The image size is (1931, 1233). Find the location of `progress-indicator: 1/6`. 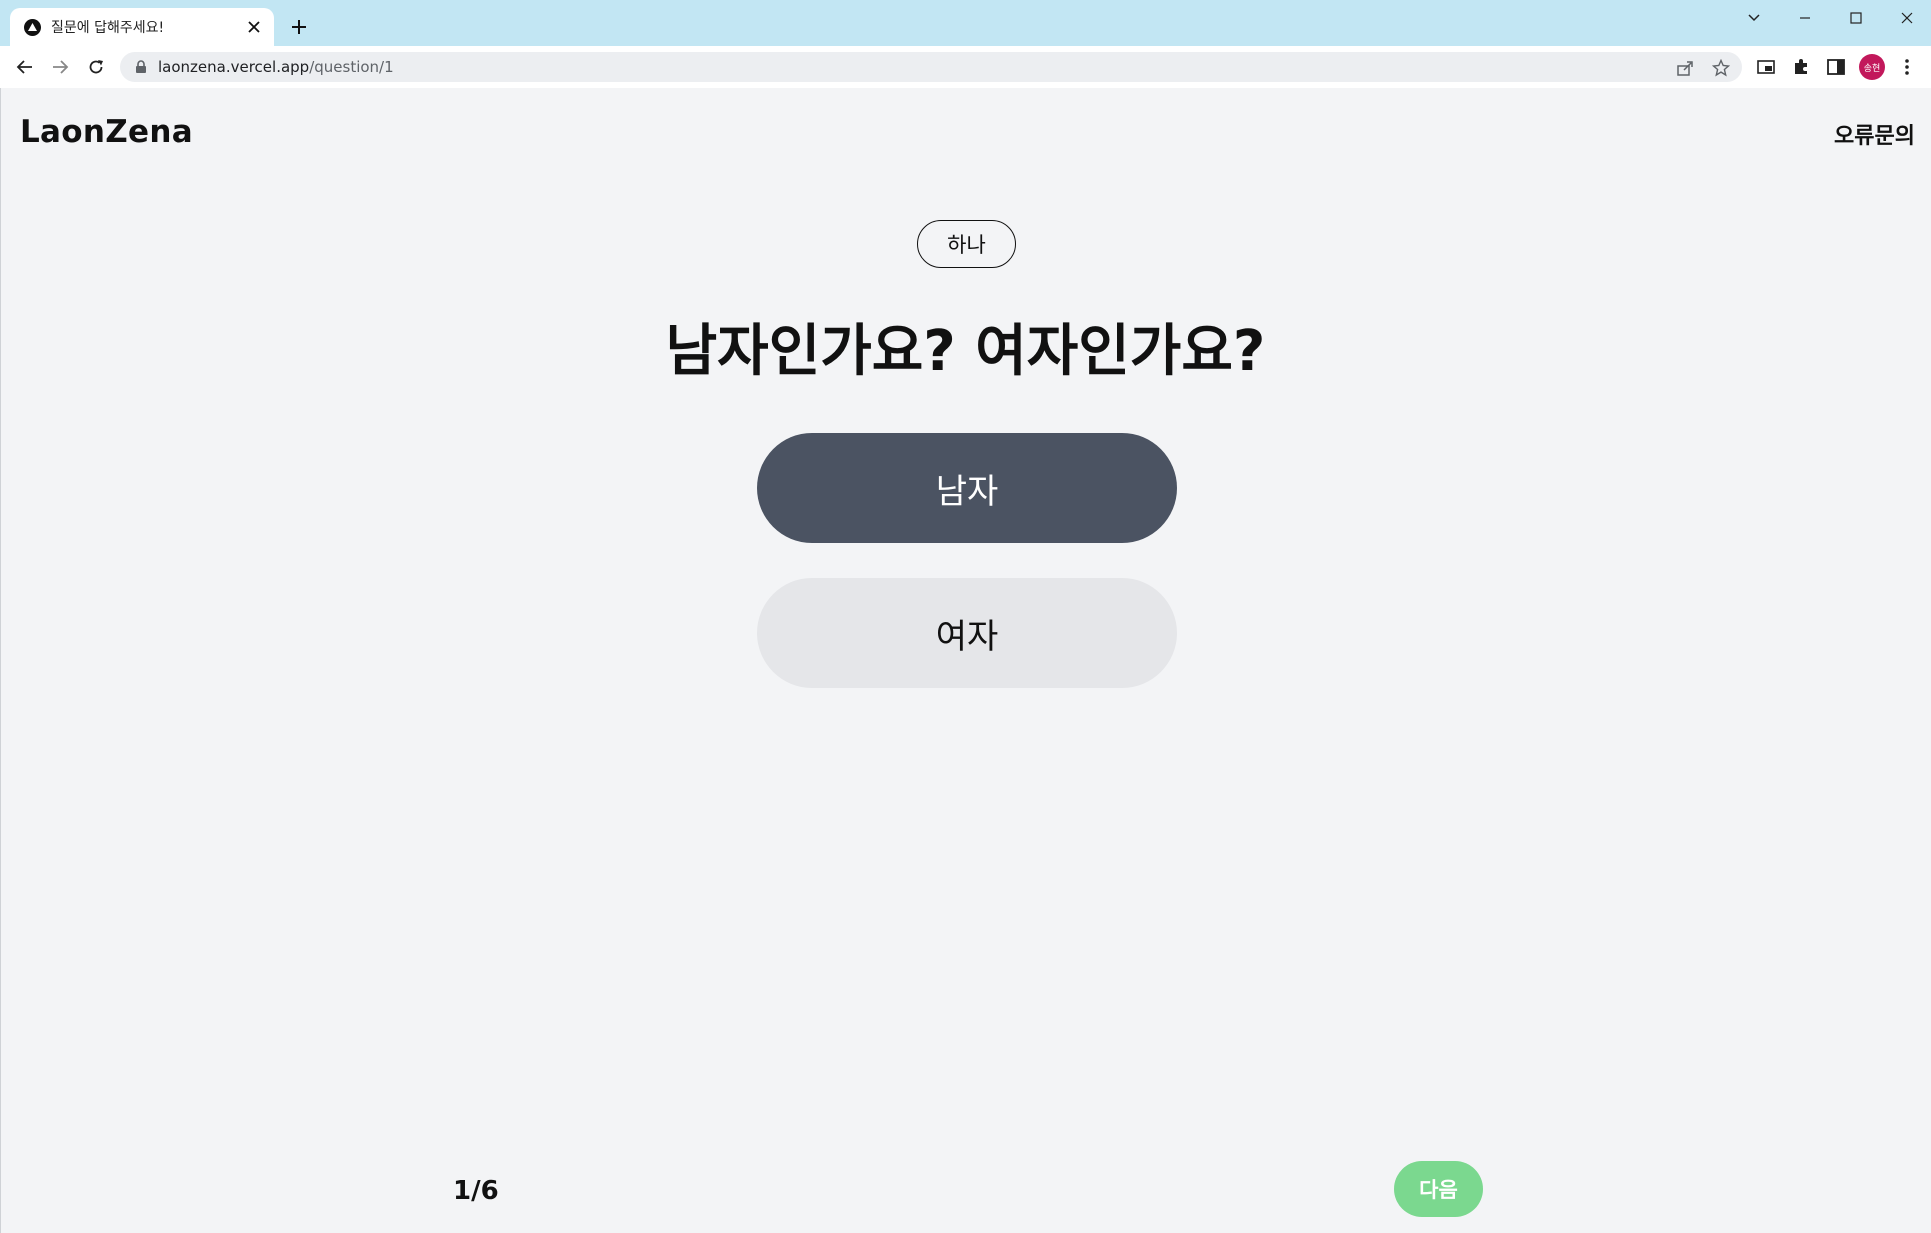

progress-indicator: 1/6 is located at coordinates (476, 1191).